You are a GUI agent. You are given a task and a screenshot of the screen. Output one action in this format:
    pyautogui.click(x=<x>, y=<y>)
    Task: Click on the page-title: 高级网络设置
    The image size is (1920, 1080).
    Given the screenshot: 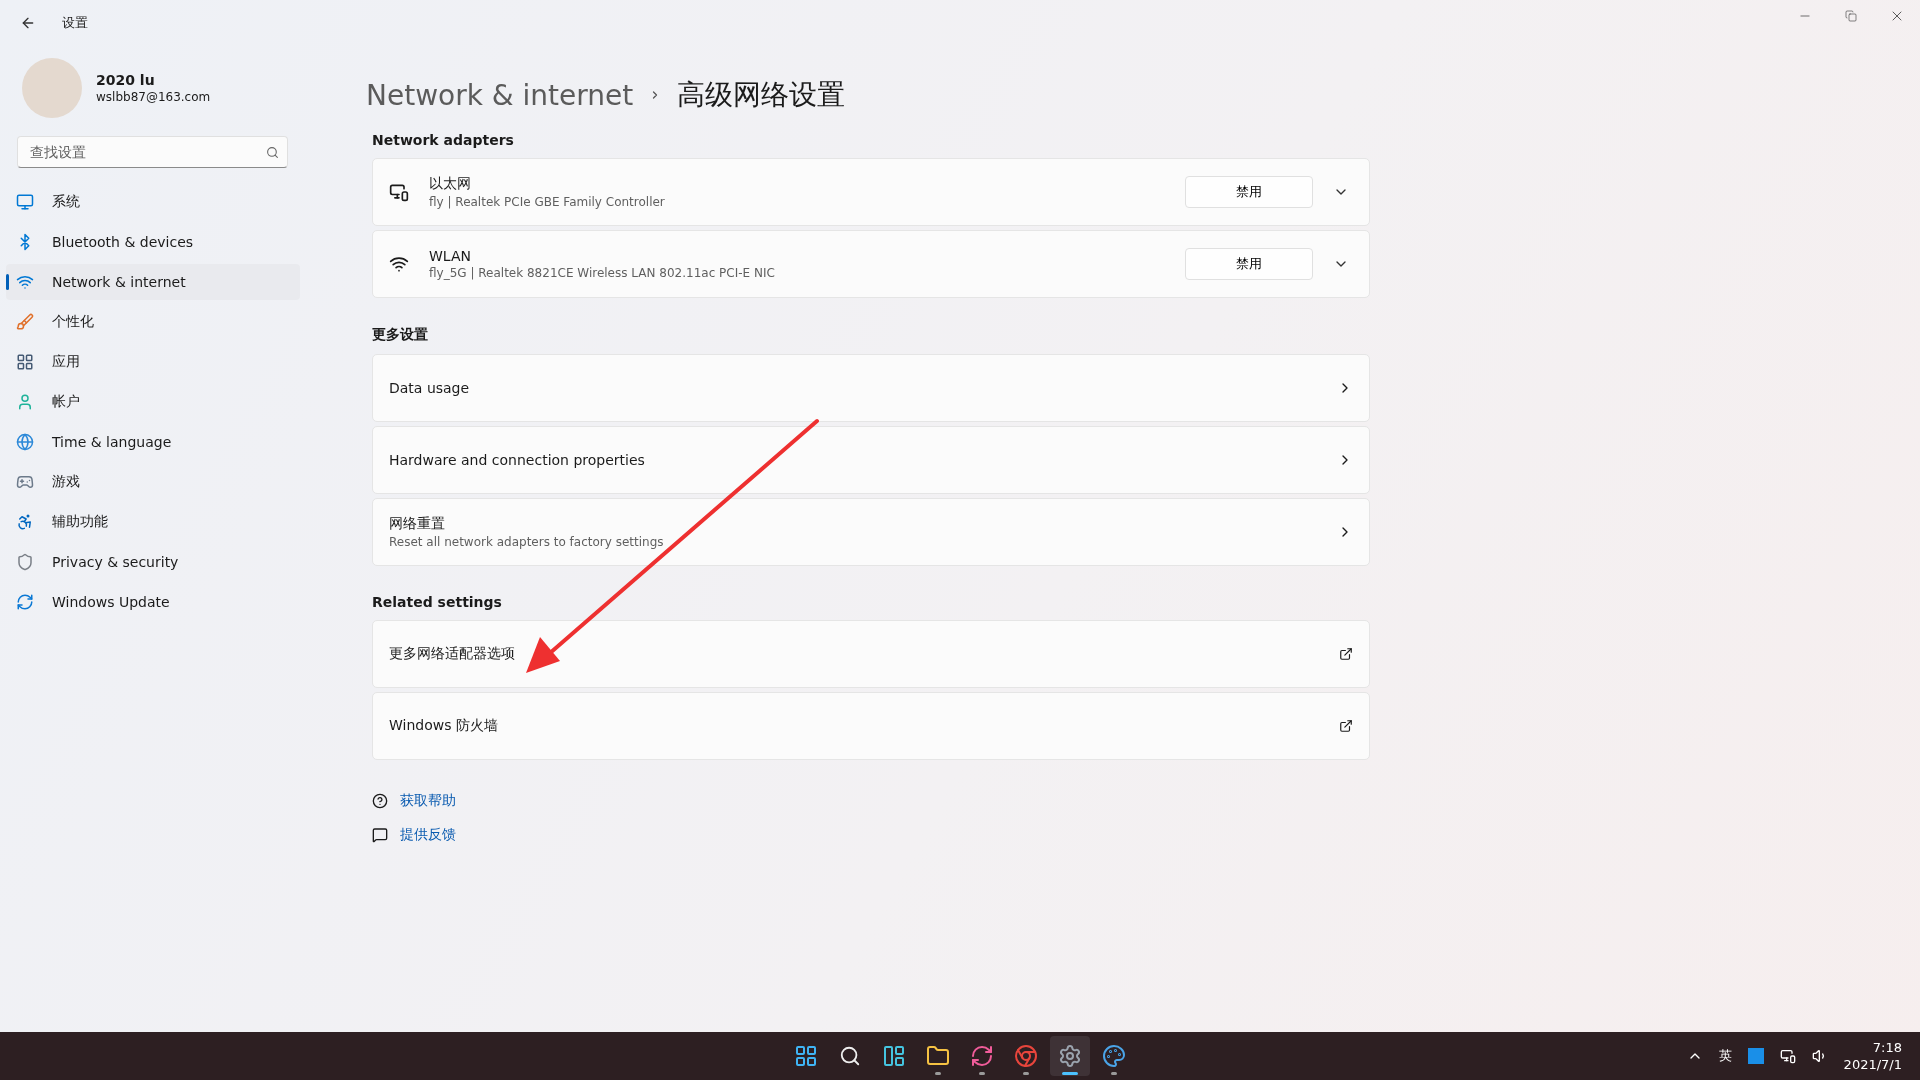 What is the action you would take?
    pyautogui.click(x=761, y=95)
    